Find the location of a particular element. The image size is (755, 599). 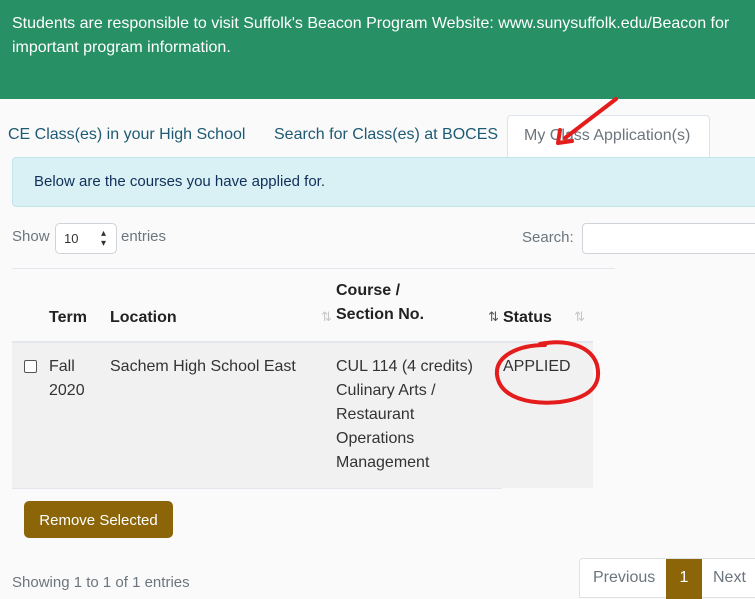

pagination-next: Next is located at coordinates (729, 579).